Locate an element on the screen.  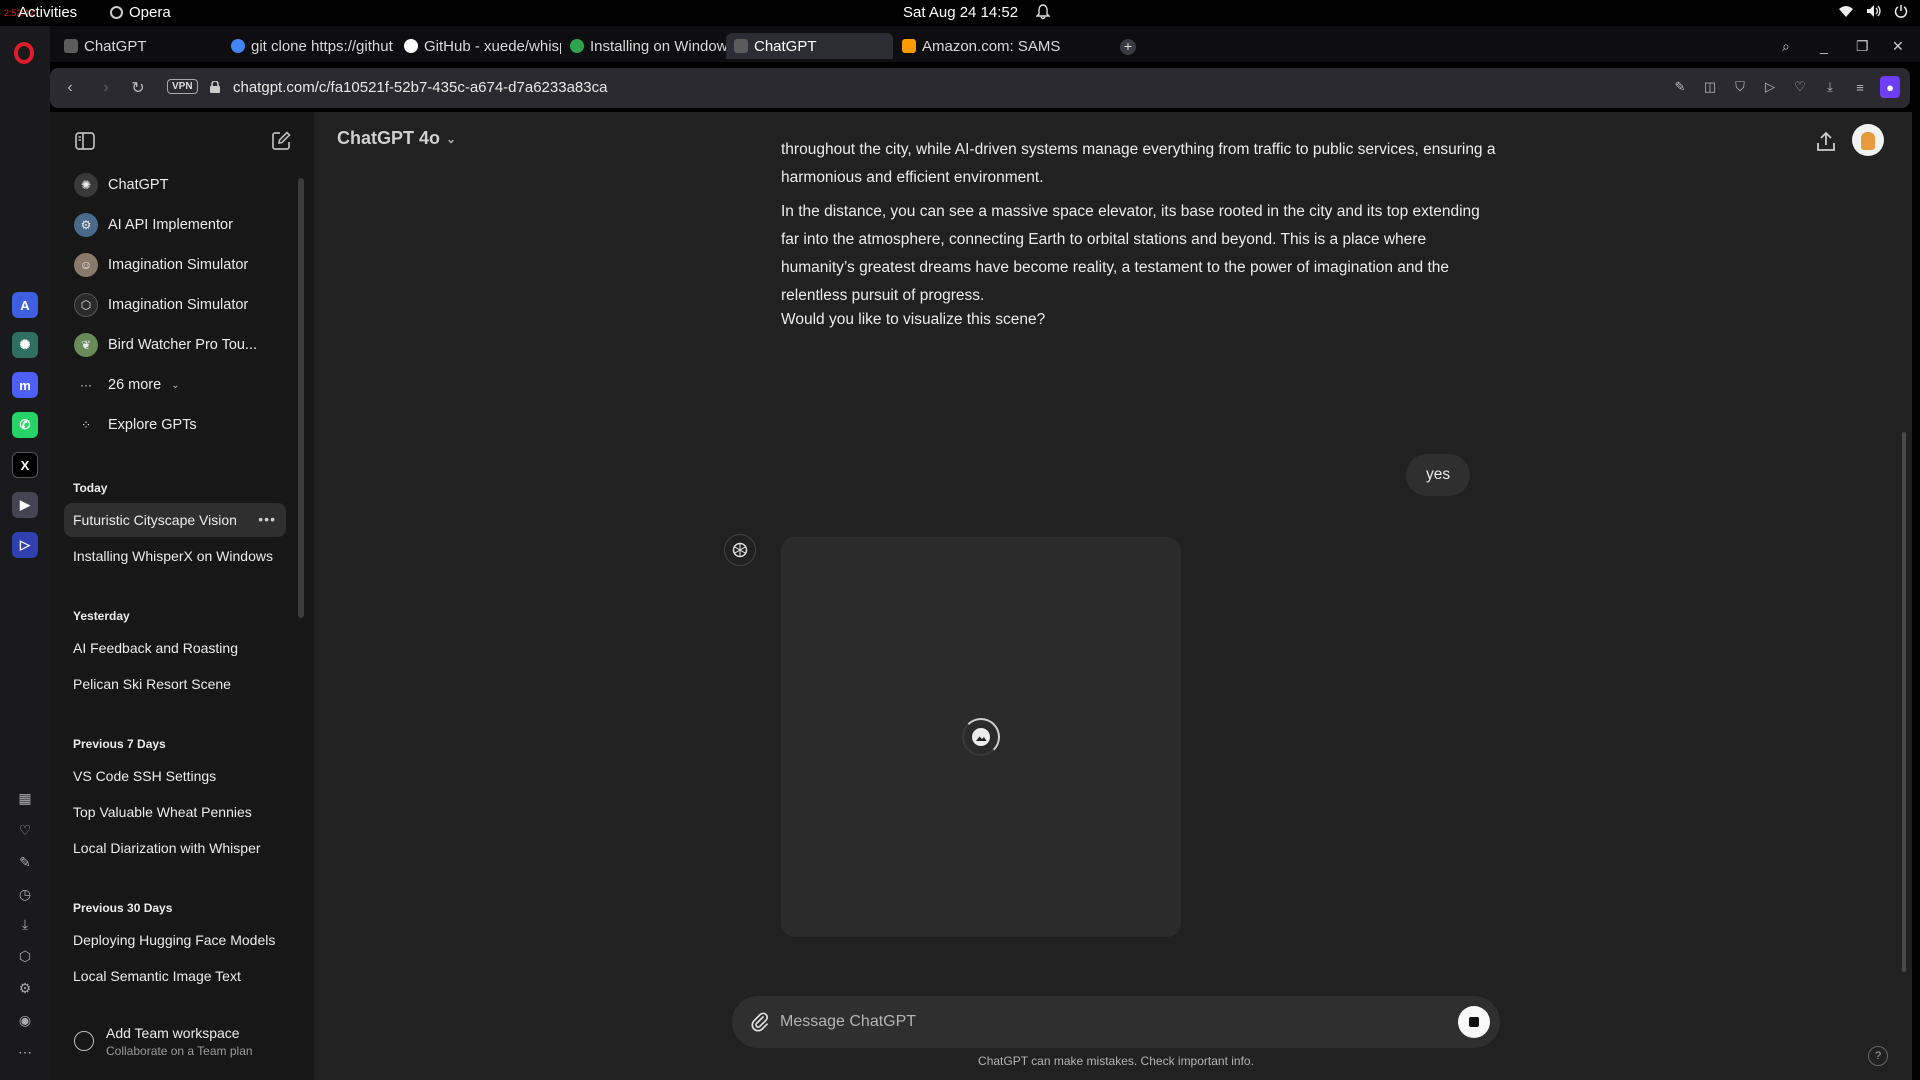
close-window-icon: ✕ is located at coordinates (1898, 46).